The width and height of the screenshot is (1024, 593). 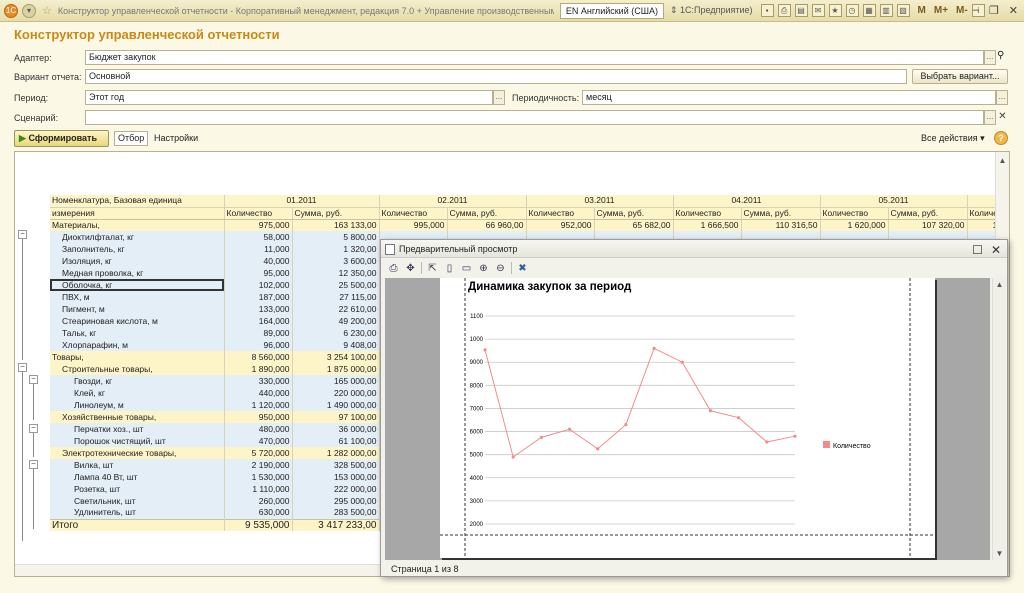 What do you see at coordinates (137, 357) in the screenshot?
I see `row-name: Товары,` at bounding box center [137, 357].